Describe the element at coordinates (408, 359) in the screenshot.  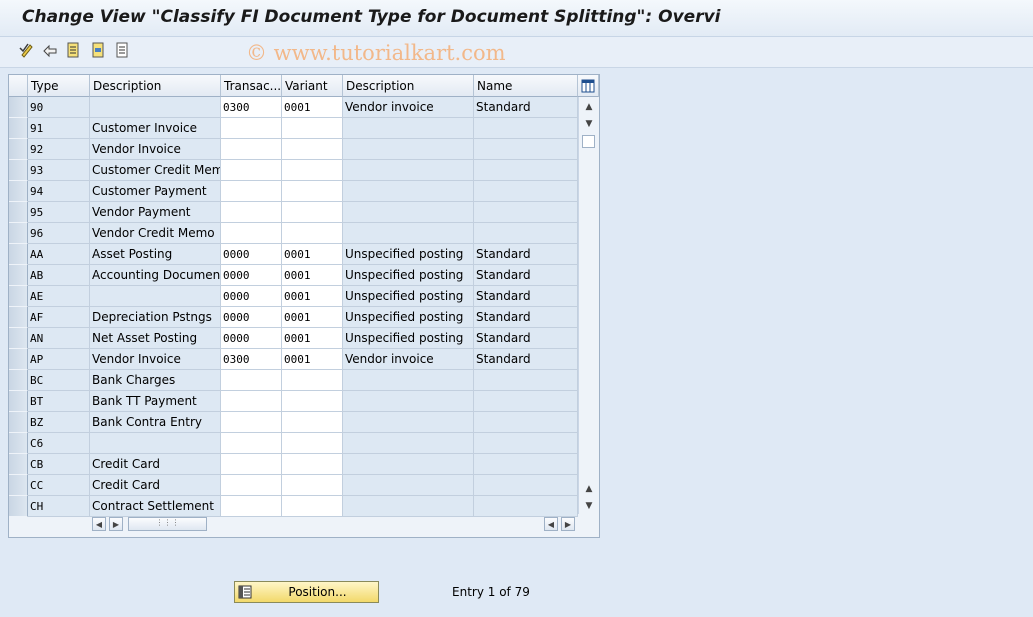
I see `cell-variant-description: Vendor invoice` at that location.